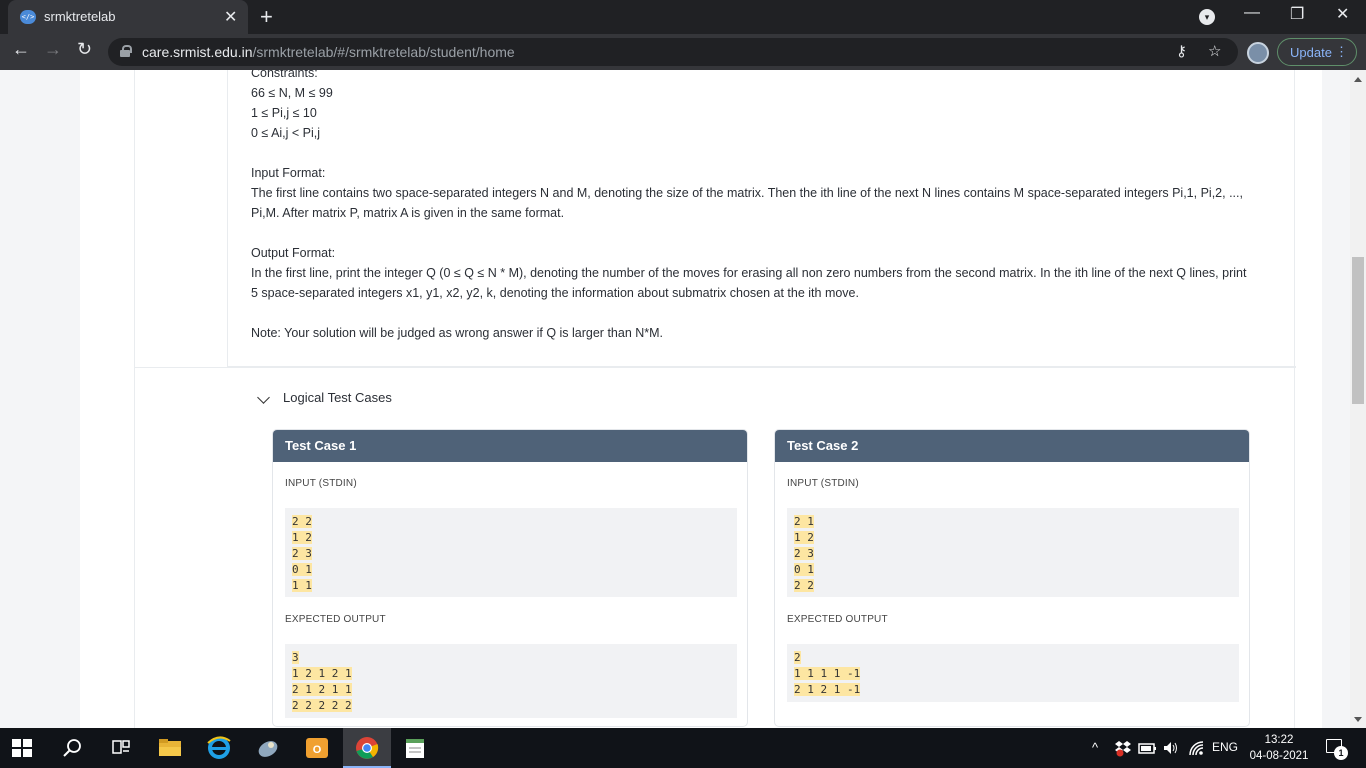 The image size is (1366, 768). I want to click on scrollbar-thumb, so click(1358, 330).